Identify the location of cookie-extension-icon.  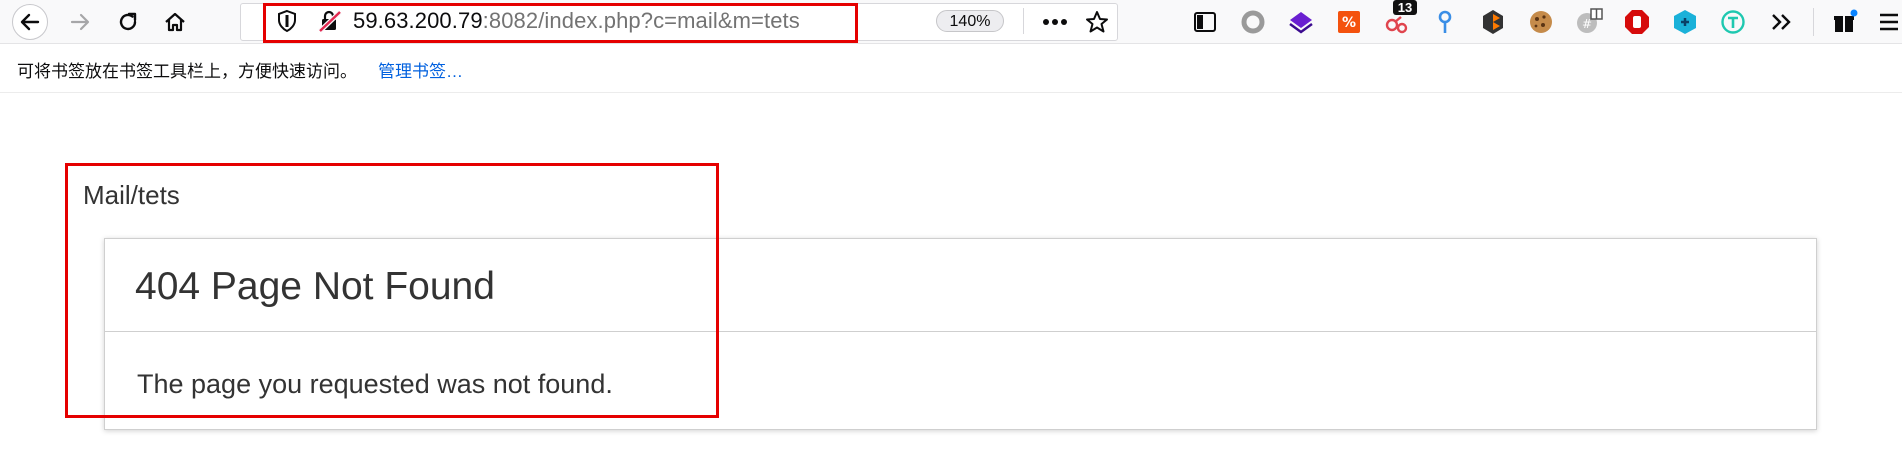
(1541, 22).